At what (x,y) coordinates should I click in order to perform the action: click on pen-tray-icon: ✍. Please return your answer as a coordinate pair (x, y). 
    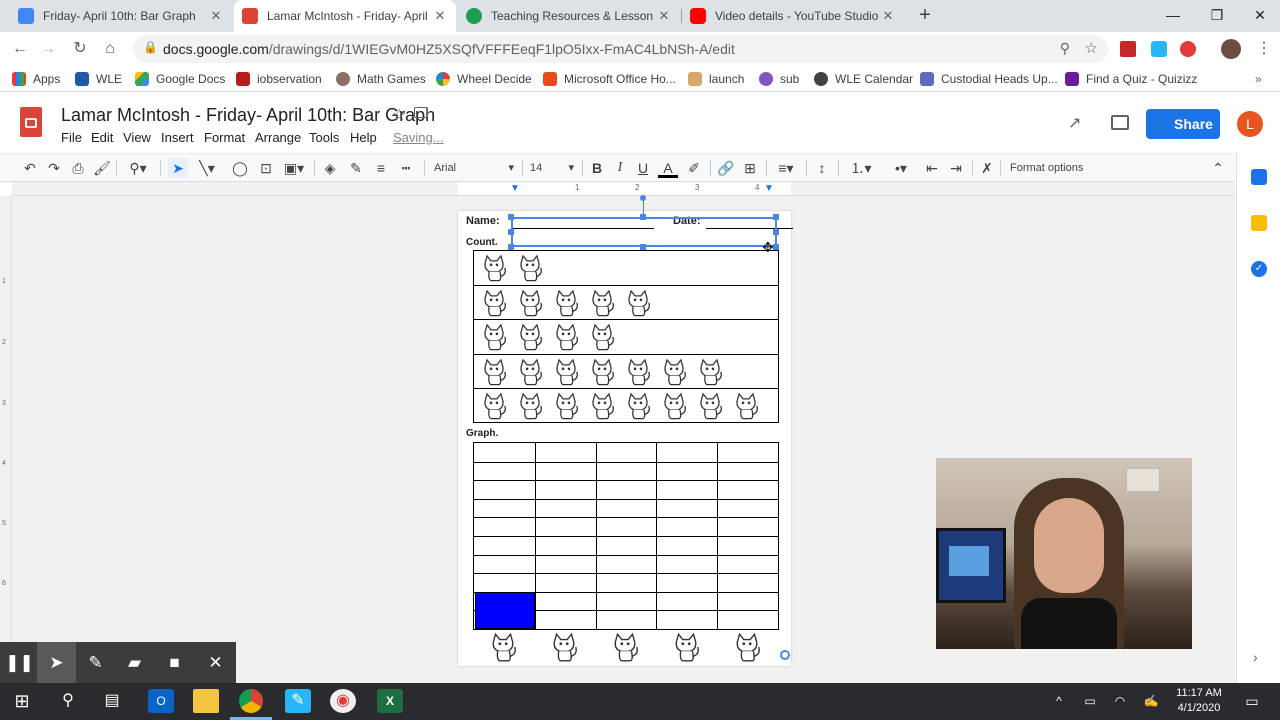
    Looking at the image, I should click on (1151, 701).